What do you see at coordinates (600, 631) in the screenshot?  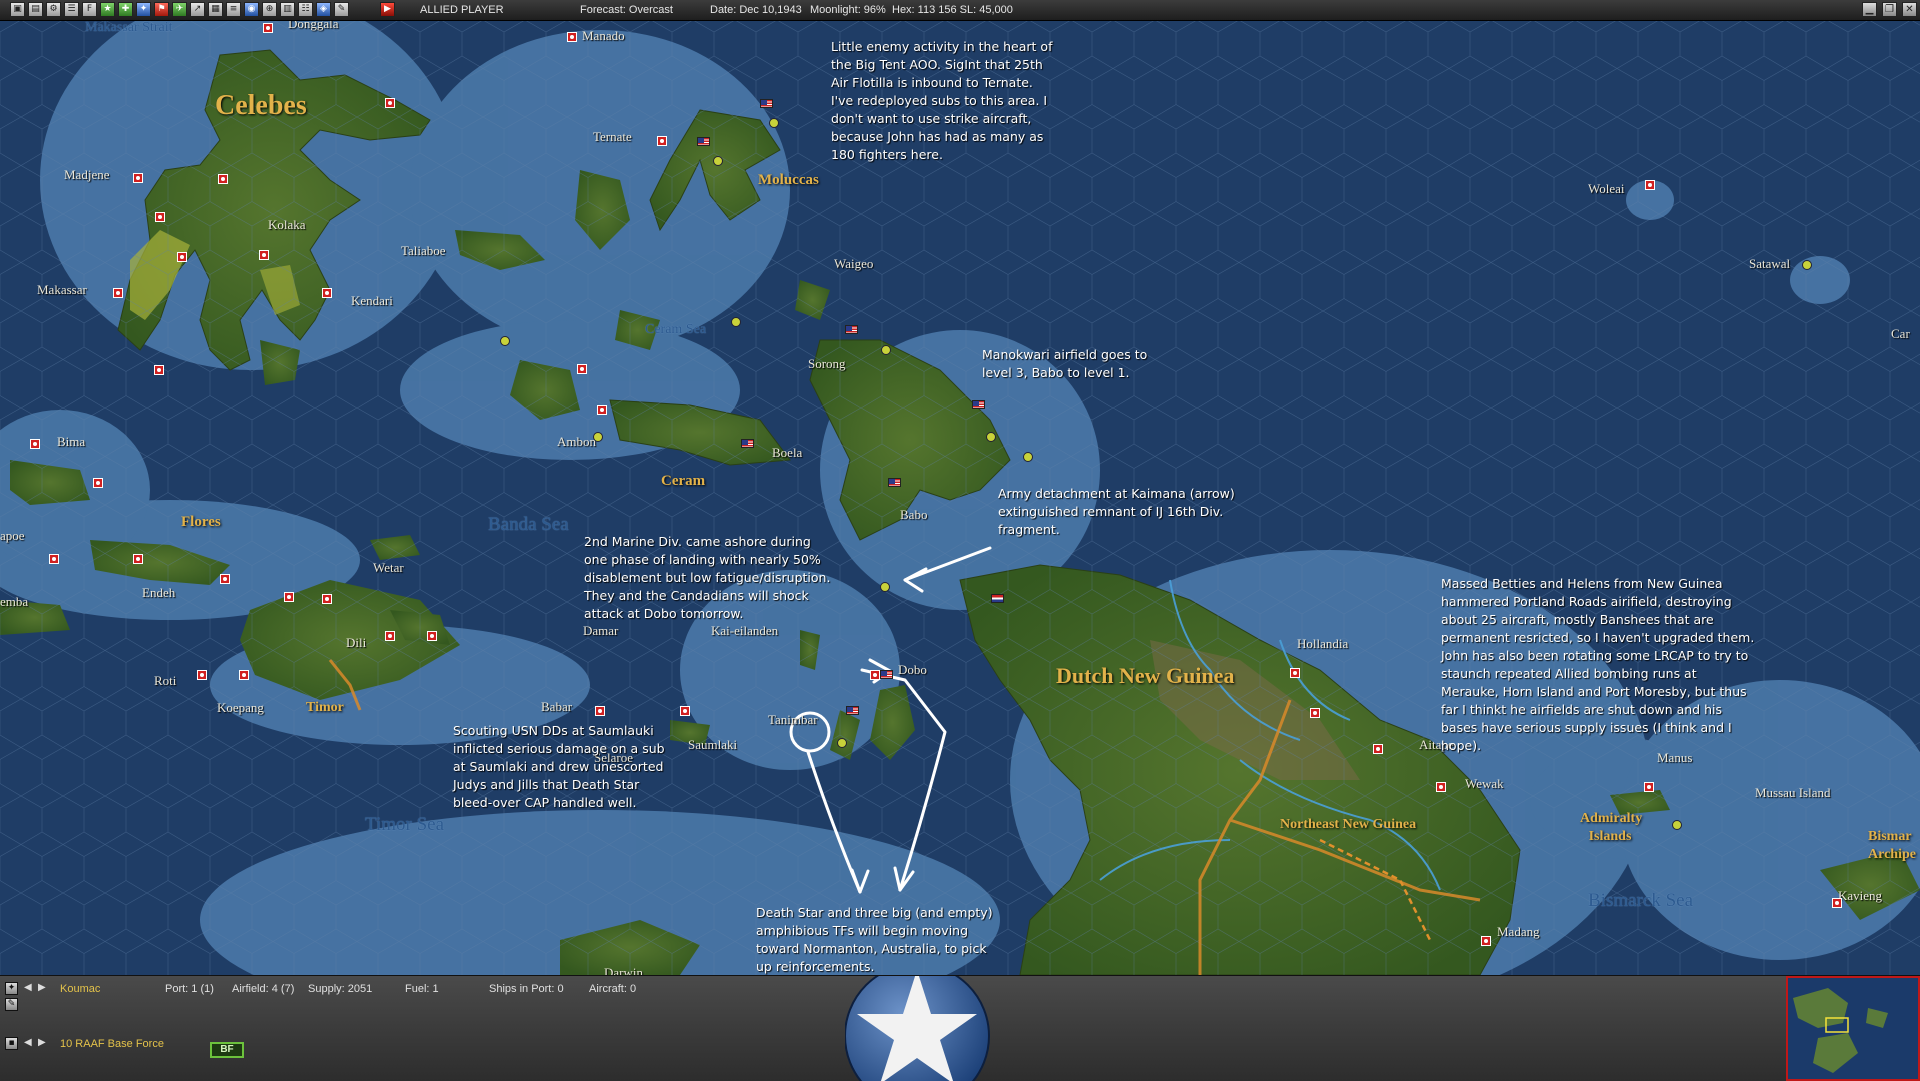 I see `place-damar: Damar` at bounding box center [600, 631].